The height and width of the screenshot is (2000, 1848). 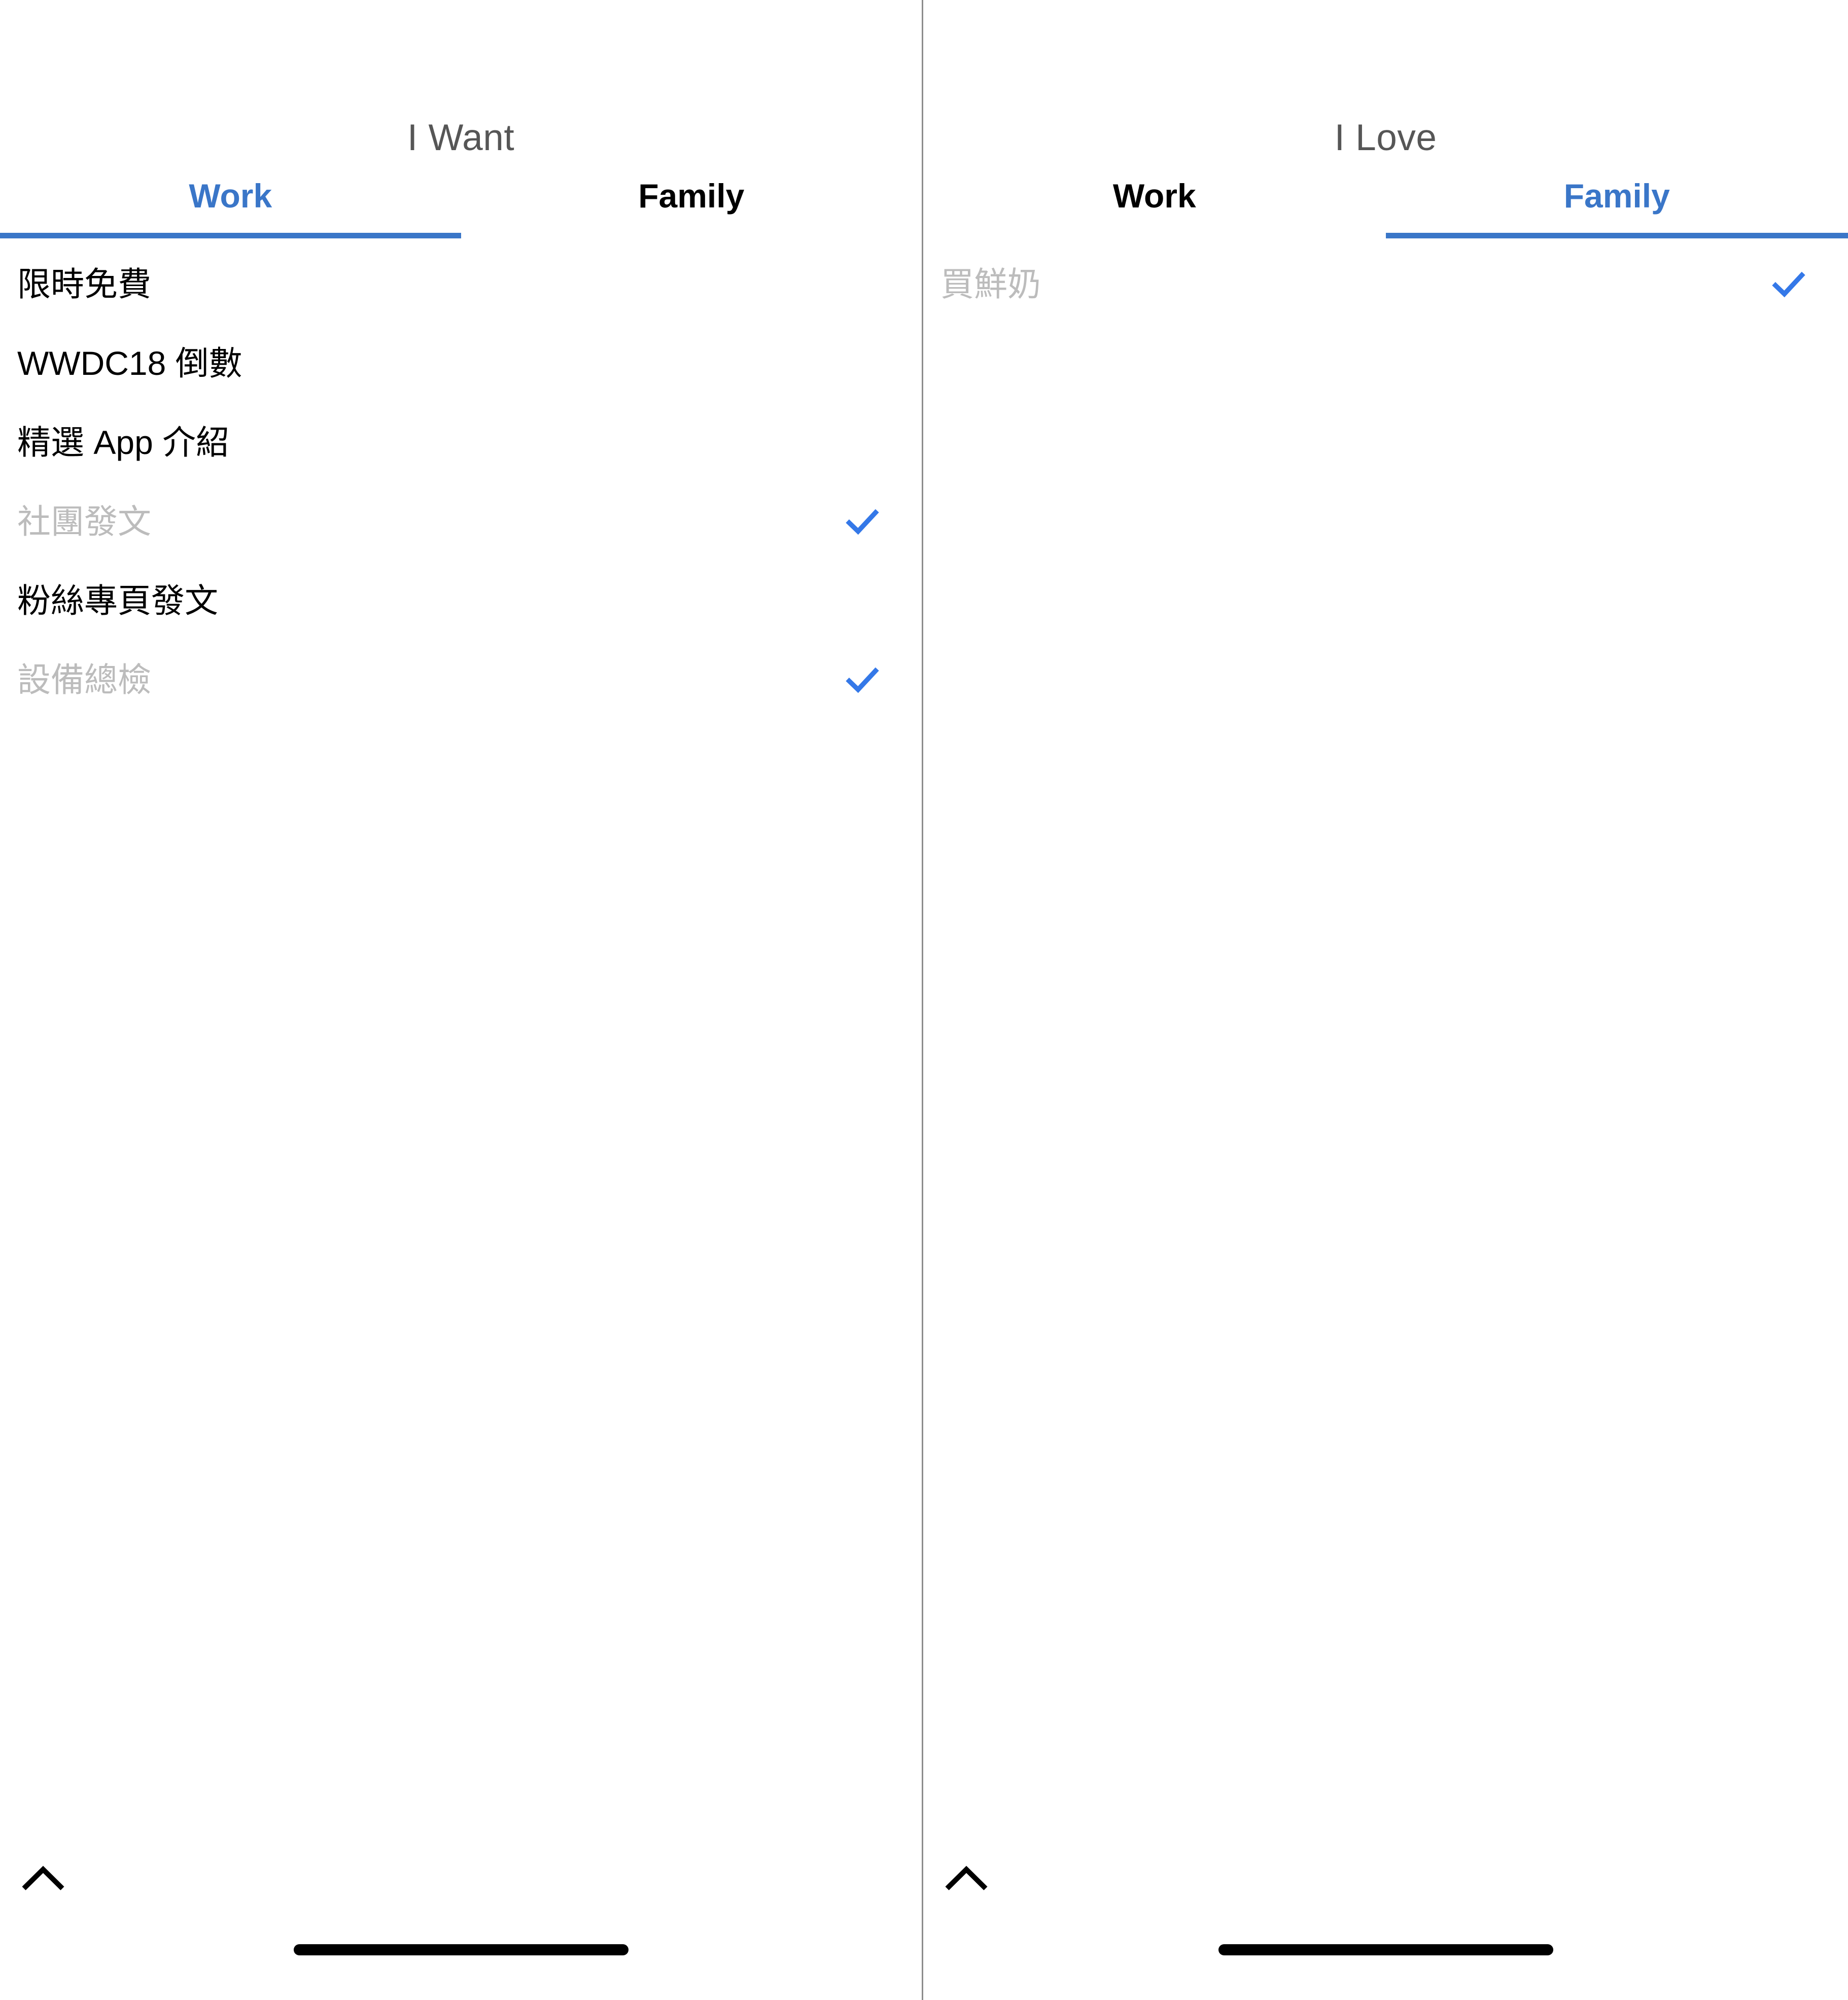 What do you see at coordinates (129, 363) in the screenshot?
I see `list-item-label: WWDC18 倒數` at bounding box center [129, 363].